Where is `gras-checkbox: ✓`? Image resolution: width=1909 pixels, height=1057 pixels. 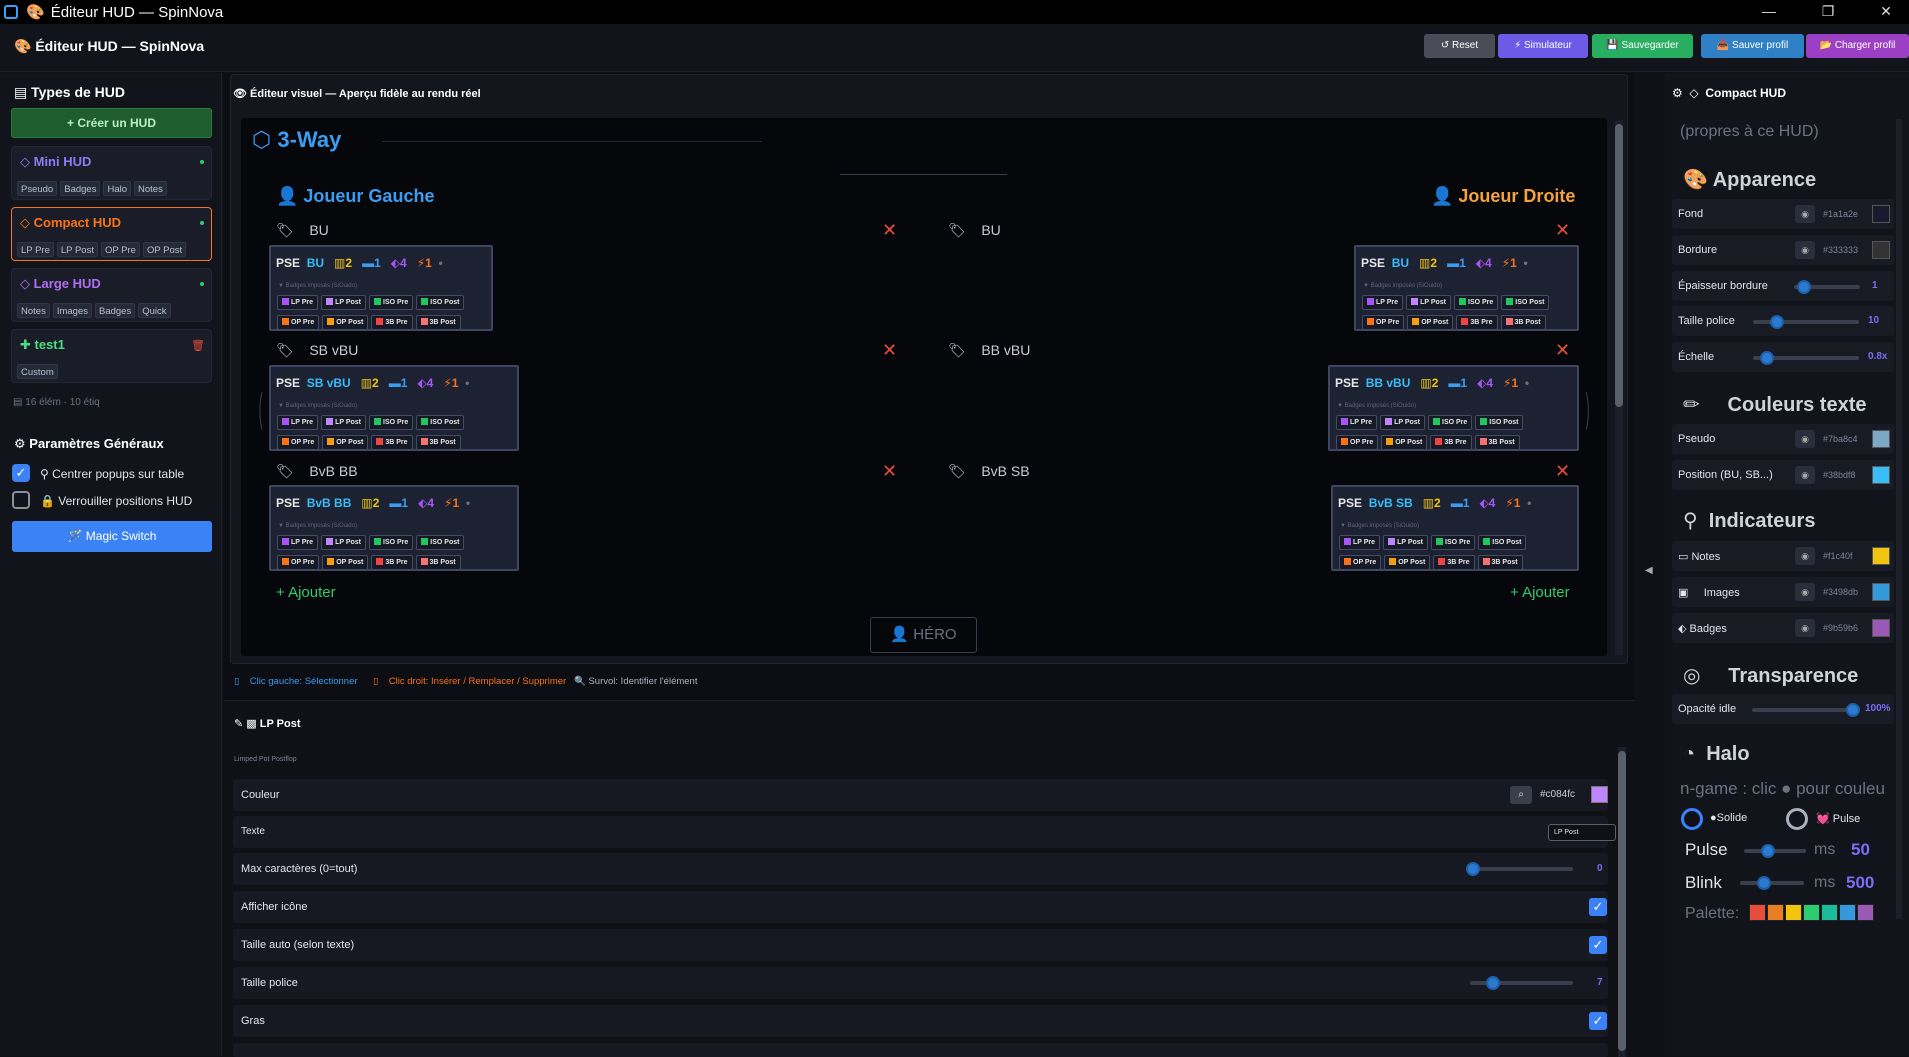
gras-checkbox: ✓ is located at coordinates (1598, 1021).